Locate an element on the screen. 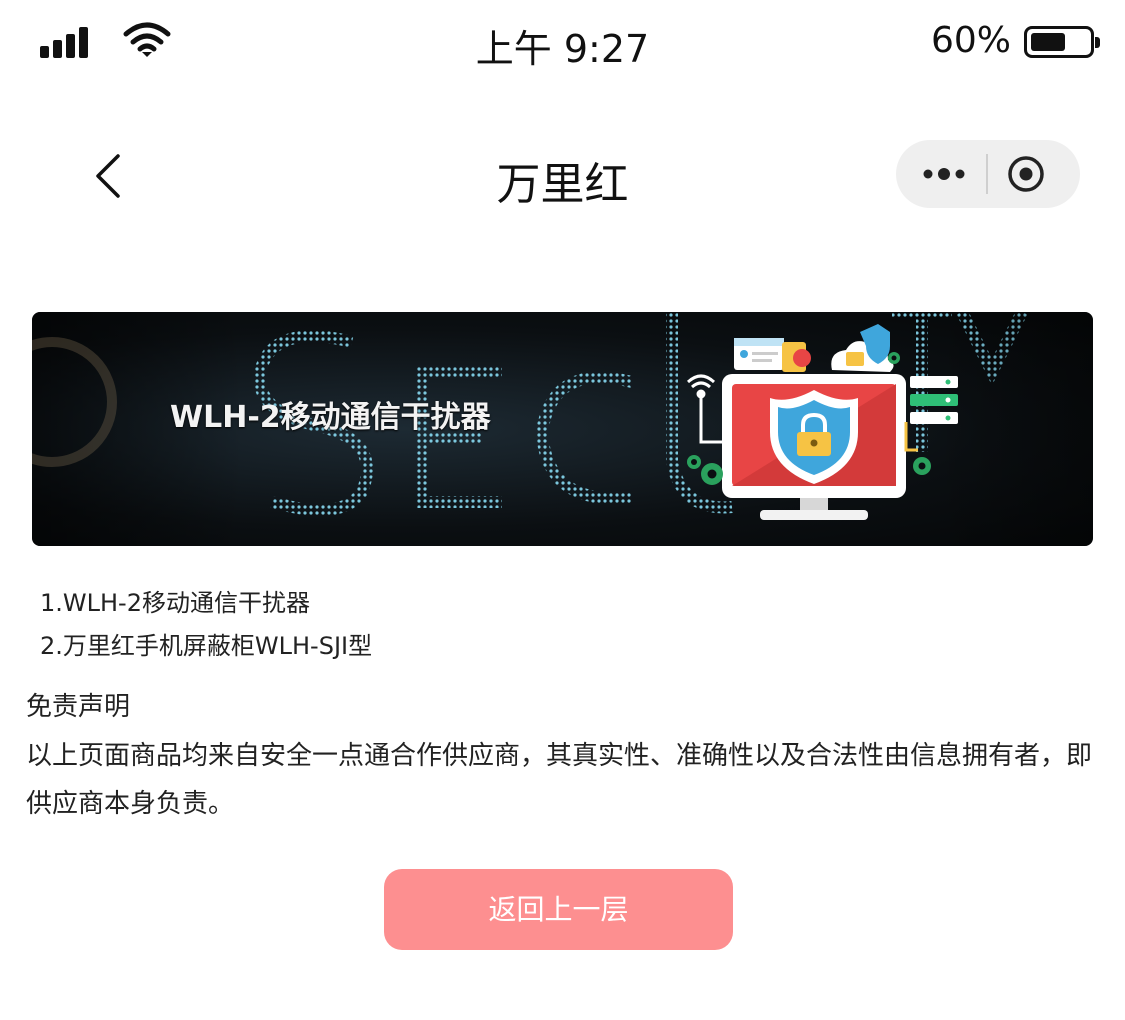  battery-tip is located at coordinates (1097, 42).